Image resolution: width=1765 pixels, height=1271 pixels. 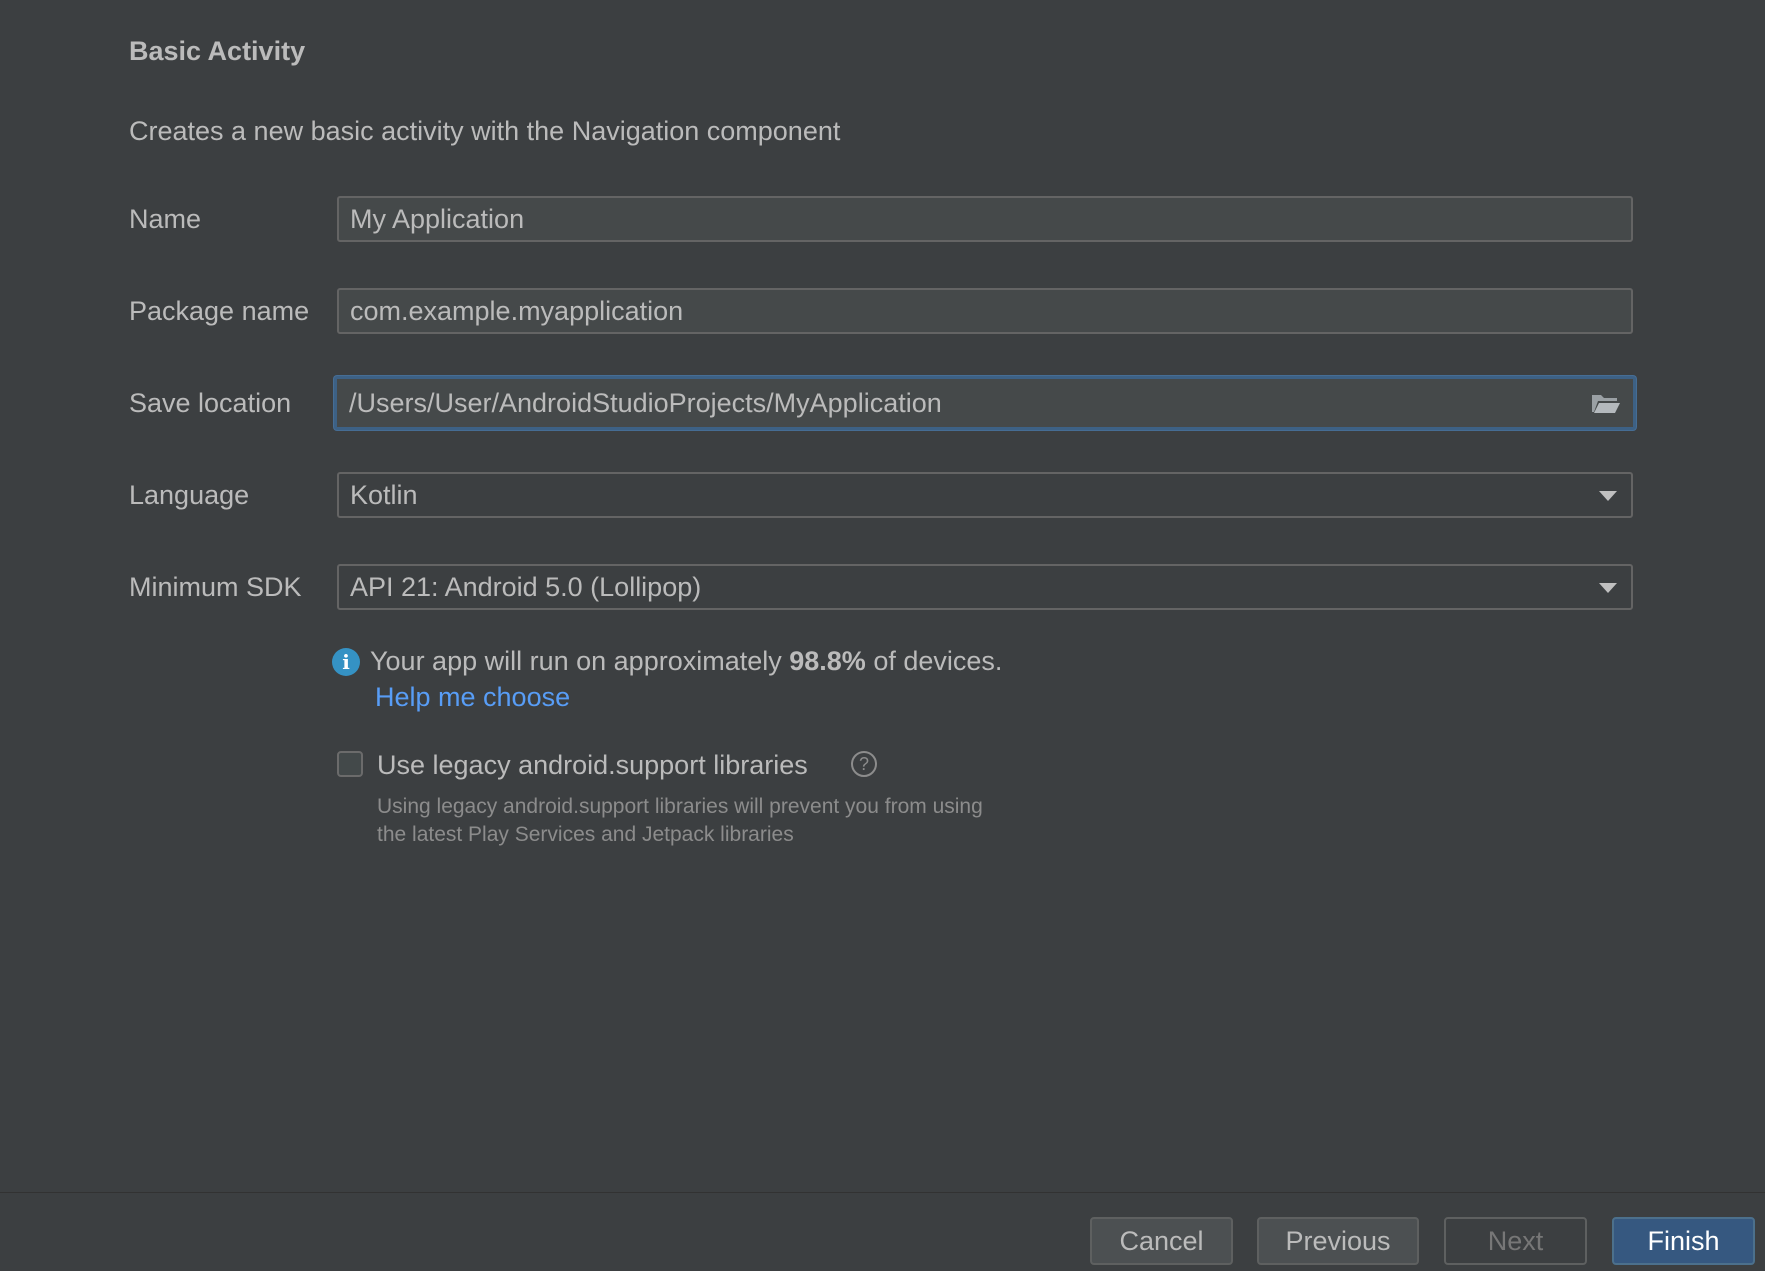 I want to click on package-name-label: Package name, so click(x=219, y=311).